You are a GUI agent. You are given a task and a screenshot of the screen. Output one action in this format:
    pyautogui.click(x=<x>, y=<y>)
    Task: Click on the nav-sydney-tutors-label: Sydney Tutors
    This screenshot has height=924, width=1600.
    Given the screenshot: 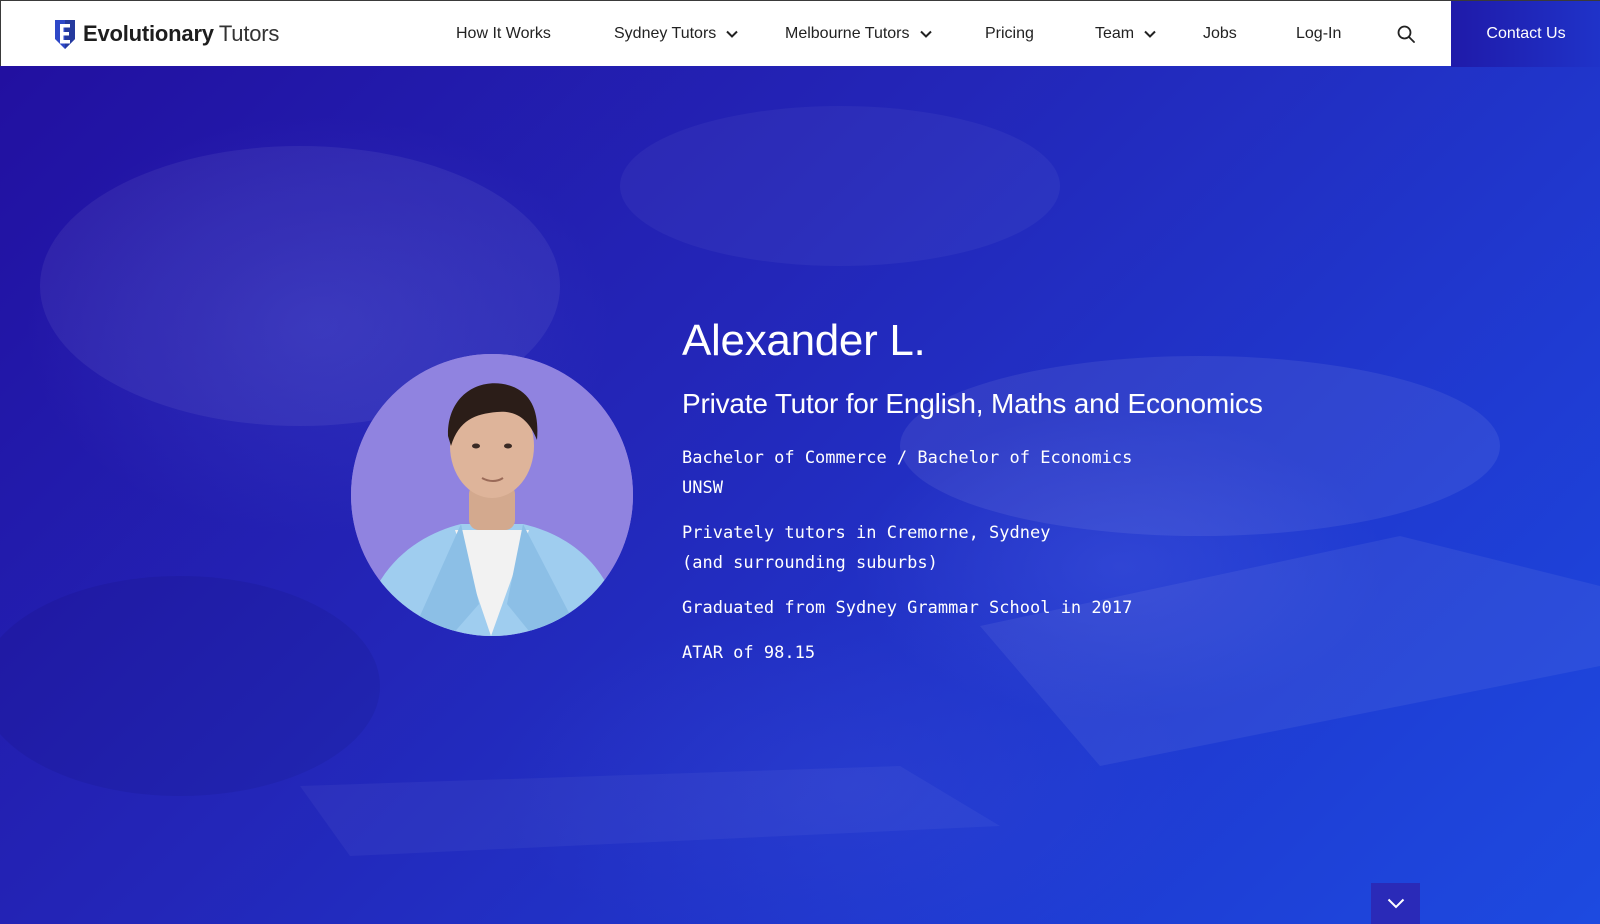 What is the action you would take?
    pyautogui.click(x=665, y=33)
    